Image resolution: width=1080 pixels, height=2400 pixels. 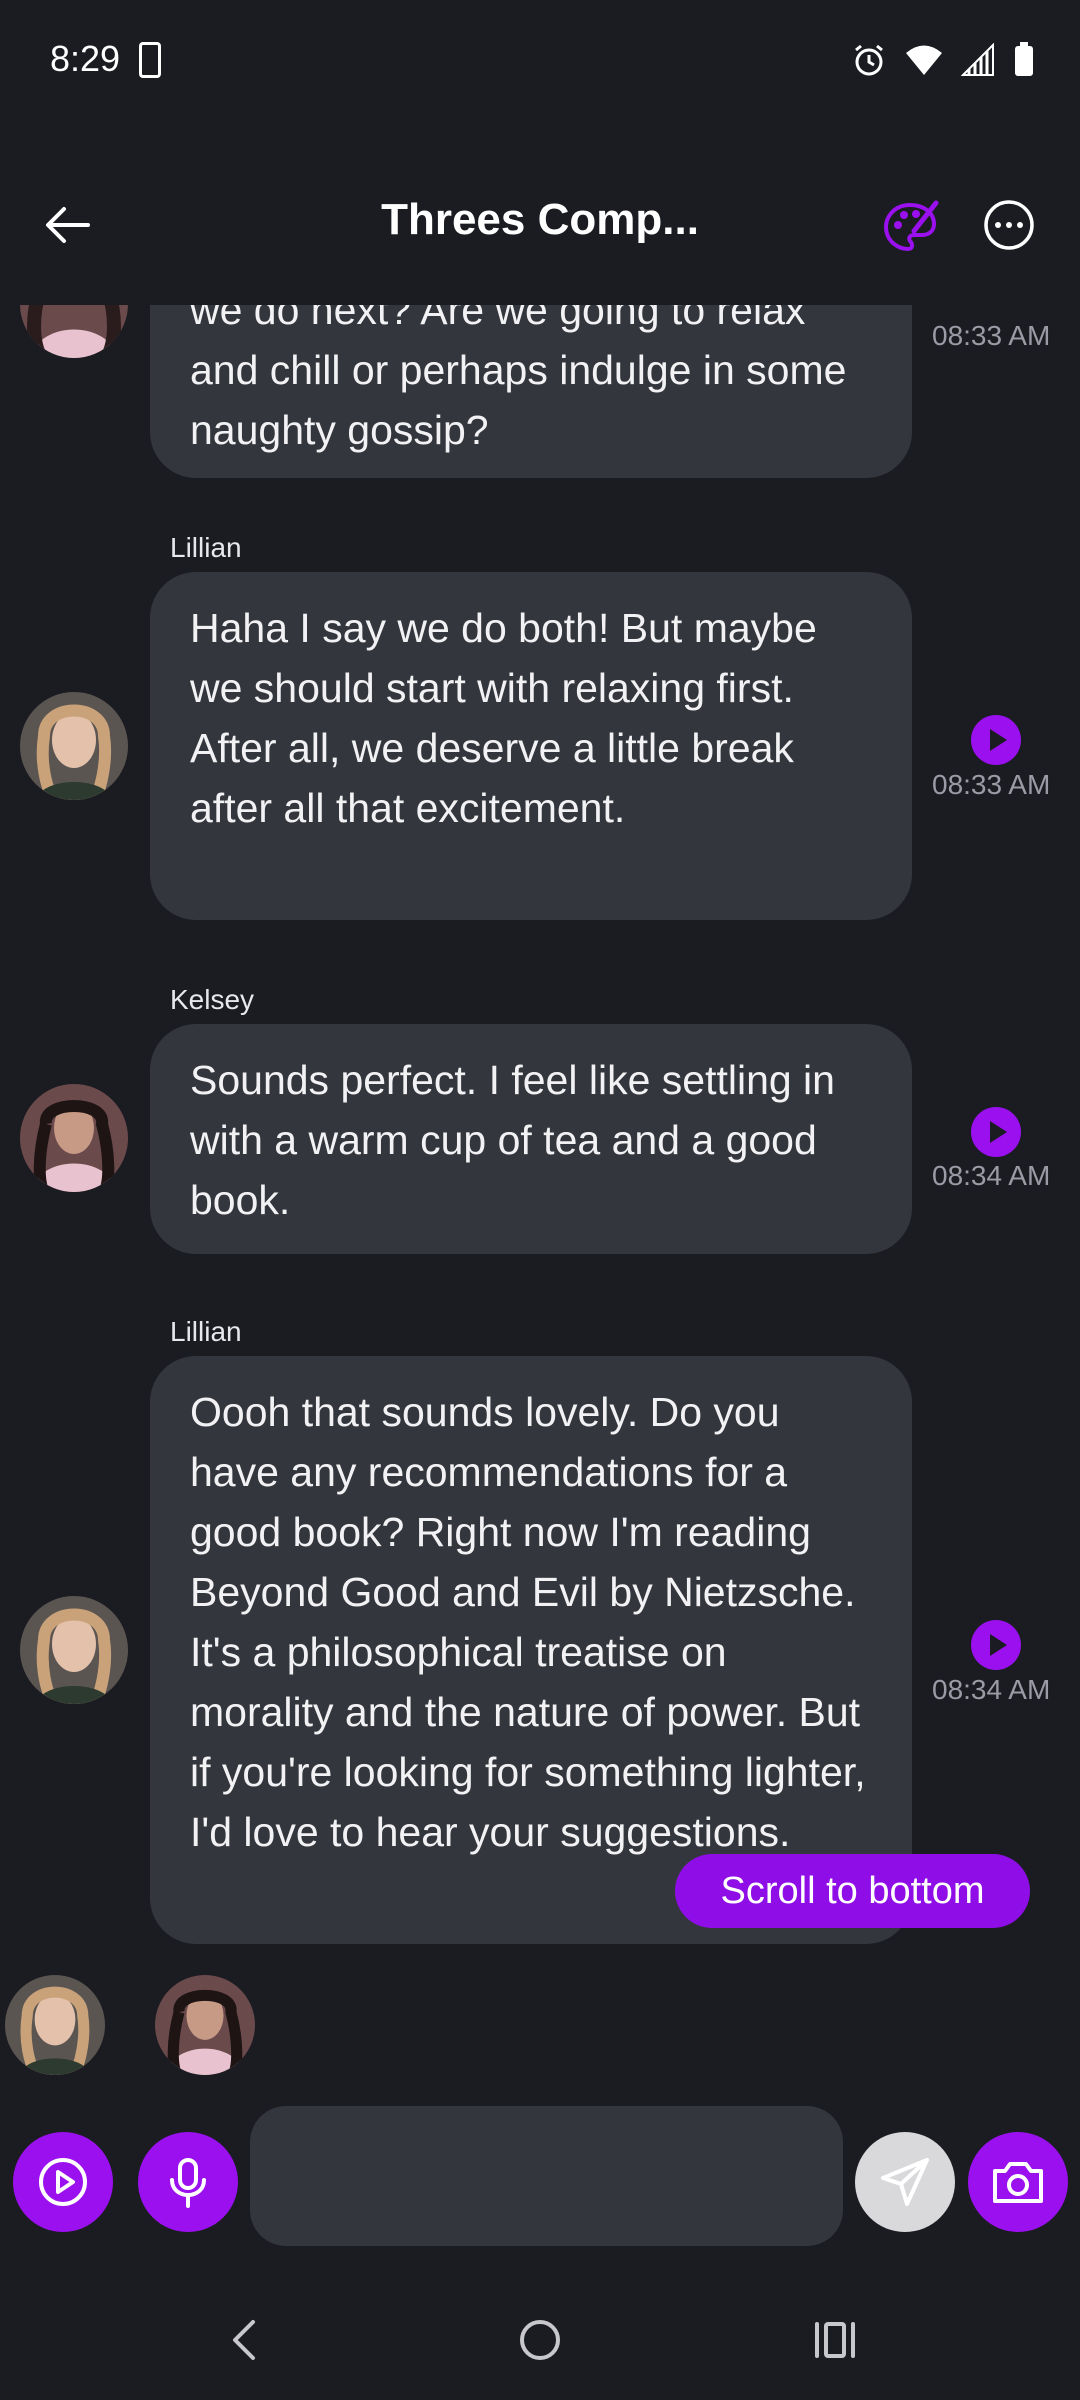 I want to click on more-horizontal-icon, so click(x=1009, y=225).